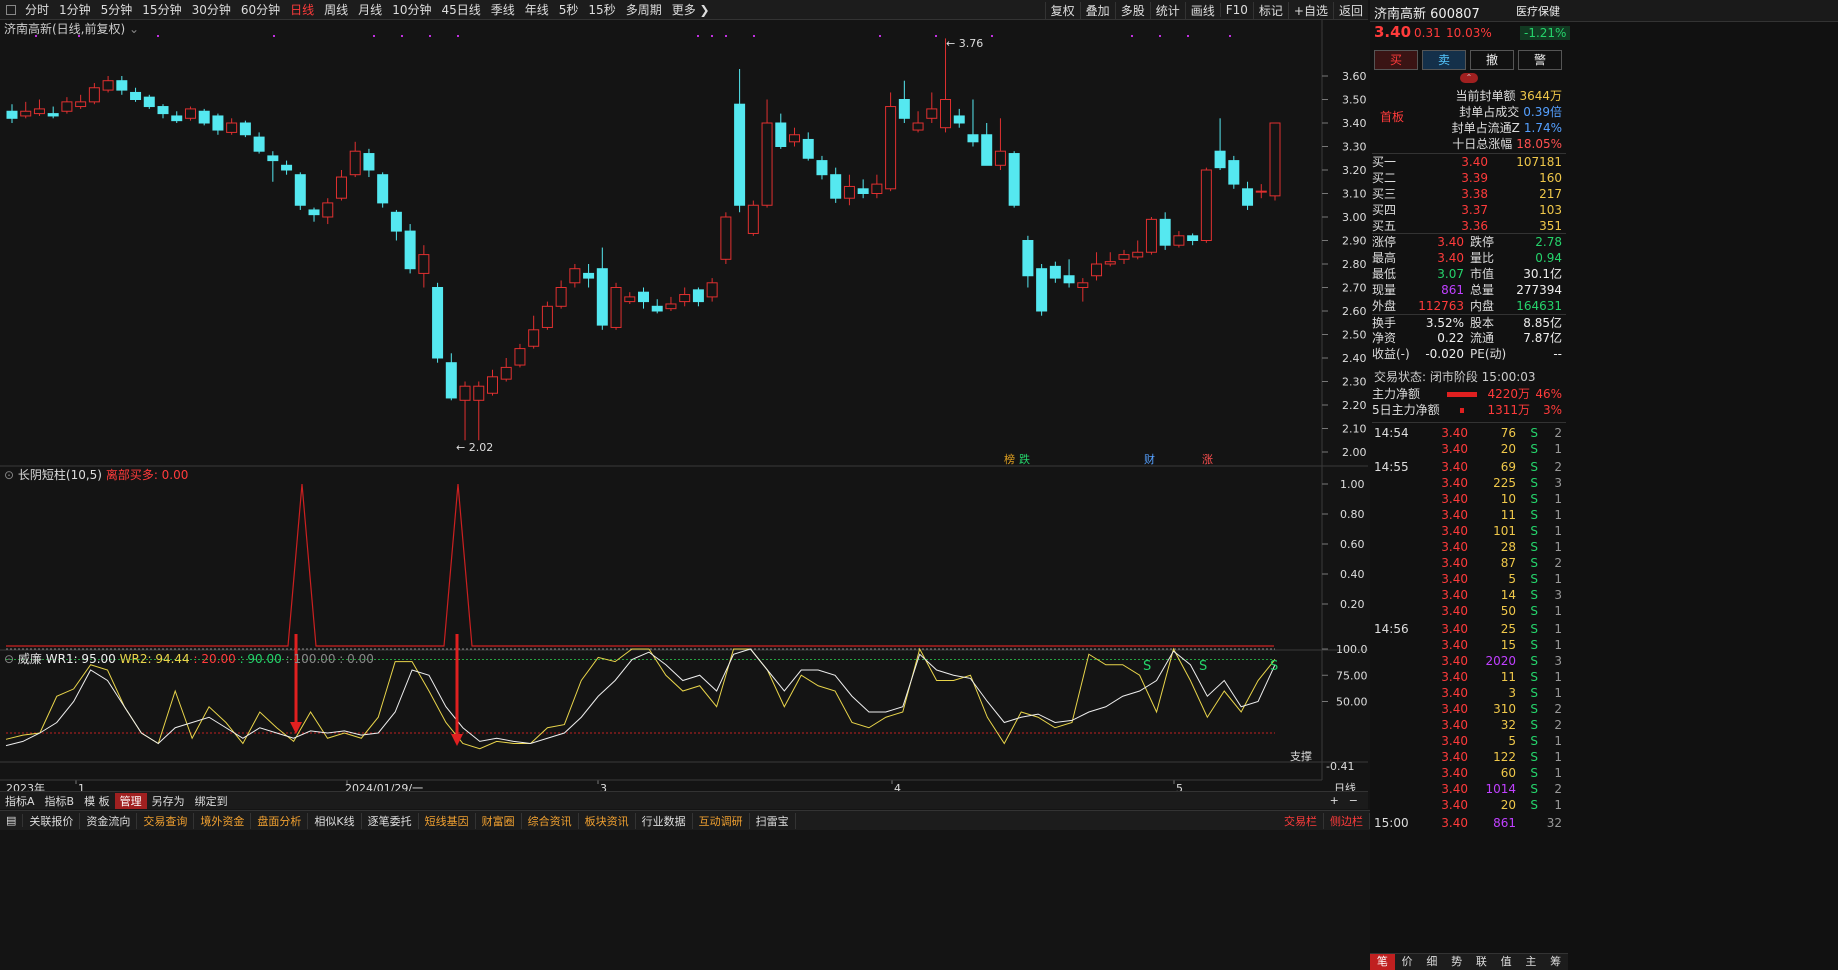  Describe the element at coordinates (302, 9) in the screenshot. I see `period-tab: 日线` at that location.